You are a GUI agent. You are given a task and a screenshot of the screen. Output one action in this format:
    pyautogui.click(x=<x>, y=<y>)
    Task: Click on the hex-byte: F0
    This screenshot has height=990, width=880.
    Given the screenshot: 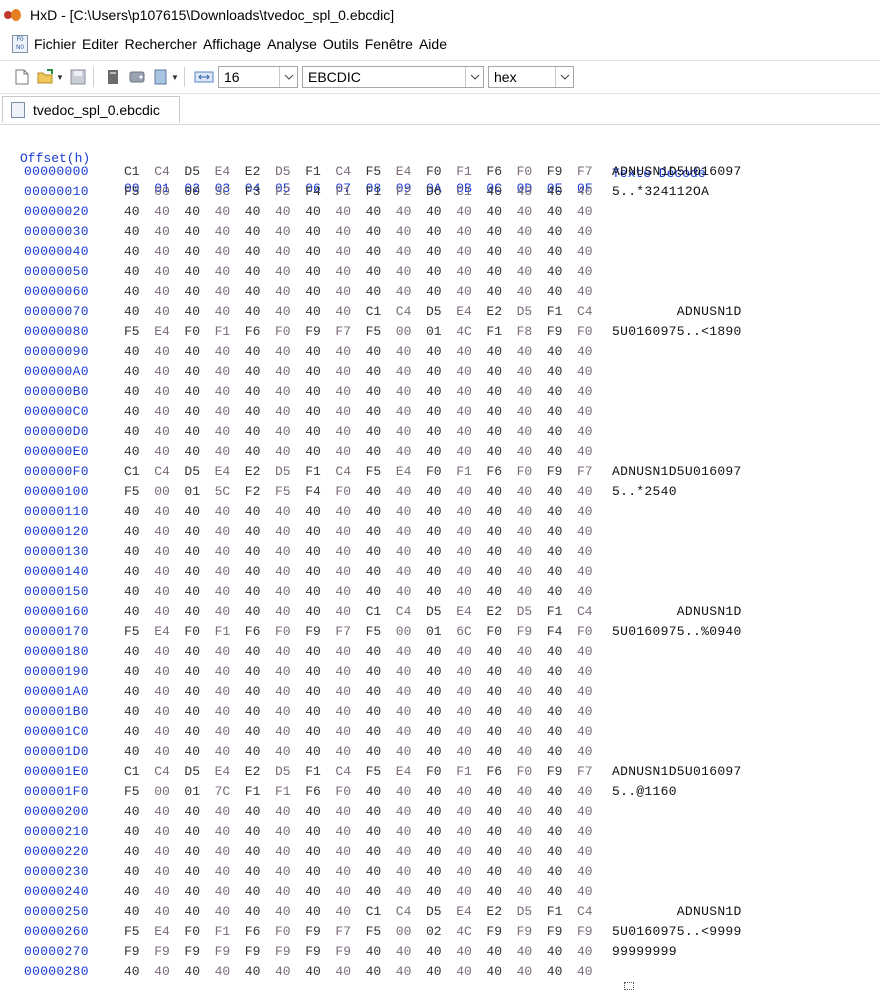 What is the action you would take?
    pyautogui.click(x=525, y=171)
    